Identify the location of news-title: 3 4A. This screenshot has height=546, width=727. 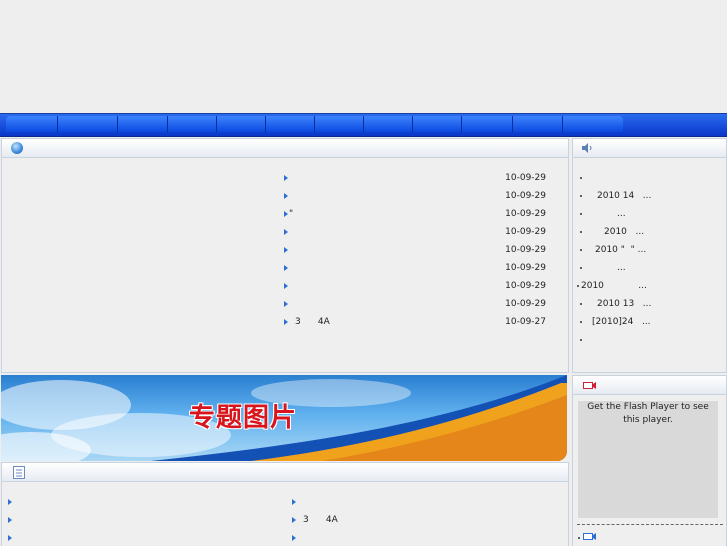
(312, 322).